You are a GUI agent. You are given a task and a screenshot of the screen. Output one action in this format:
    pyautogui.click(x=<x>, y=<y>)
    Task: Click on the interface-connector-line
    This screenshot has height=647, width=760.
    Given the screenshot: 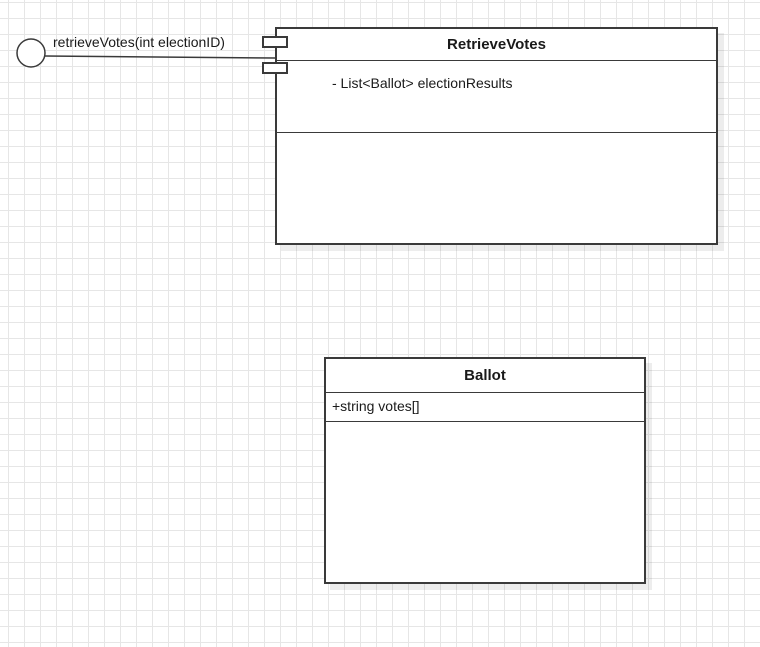 What is the action you would take?
    pyautogui.click(x=160, y=57)
    